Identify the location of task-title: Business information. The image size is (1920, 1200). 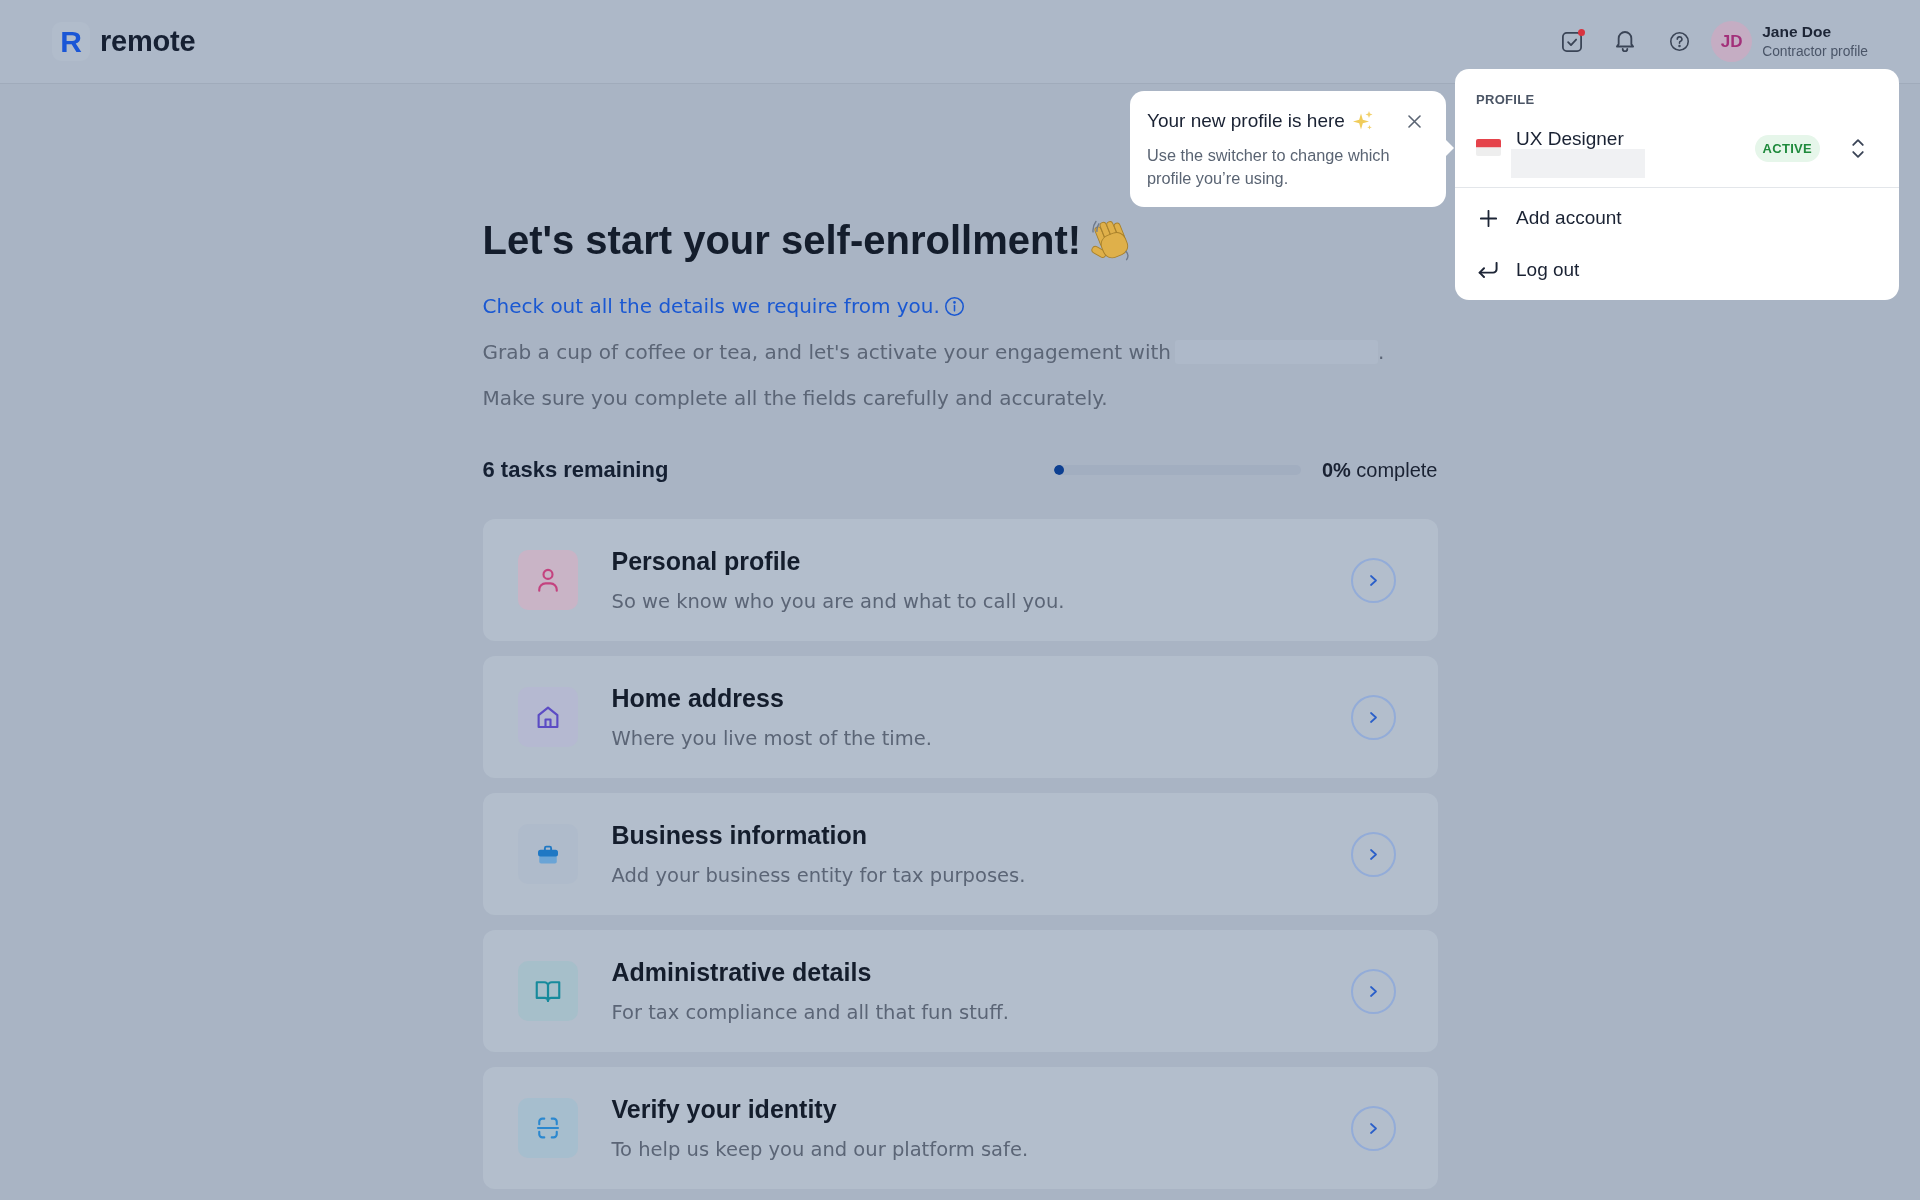
(740, 834).